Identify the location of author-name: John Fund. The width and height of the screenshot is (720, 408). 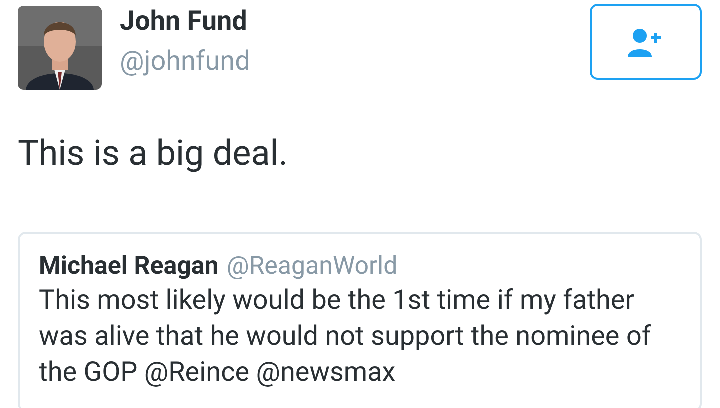
(184, 21).